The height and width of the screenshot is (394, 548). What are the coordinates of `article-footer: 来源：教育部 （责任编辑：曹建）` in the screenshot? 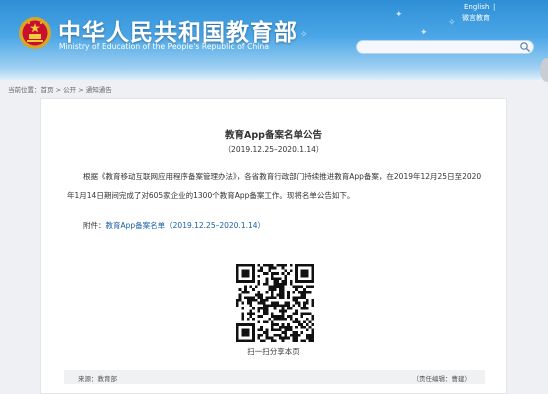 It's located at (274, 377).